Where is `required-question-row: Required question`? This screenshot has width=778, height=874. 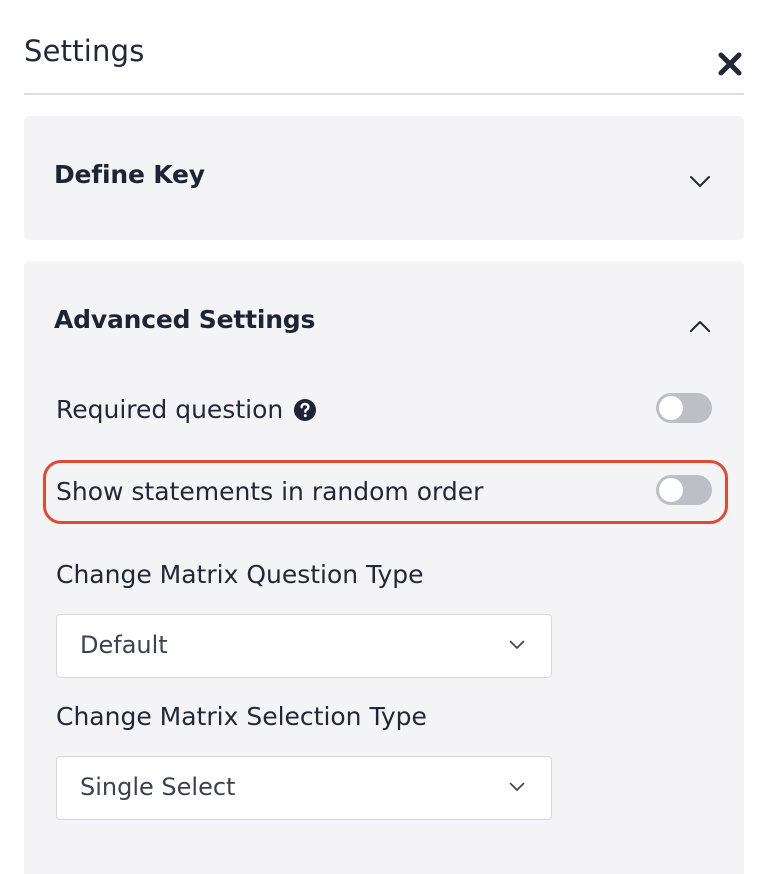
required-question-row: Required question is located at coordinates (186, 409).